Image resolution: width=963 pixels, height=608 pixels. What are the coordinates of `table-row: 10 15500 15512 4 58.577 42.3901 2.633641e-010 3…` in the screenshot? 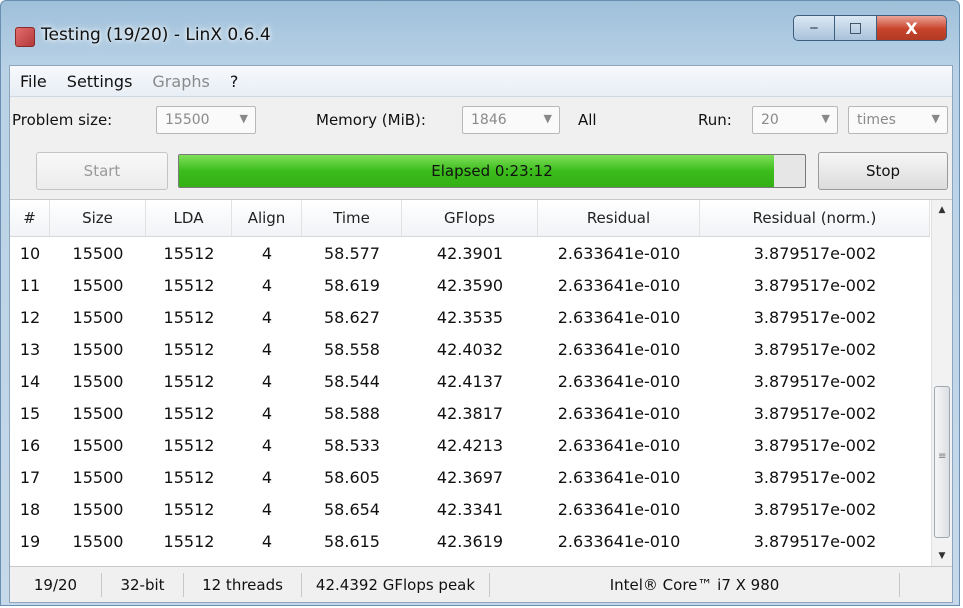 It's located at (470, 254).